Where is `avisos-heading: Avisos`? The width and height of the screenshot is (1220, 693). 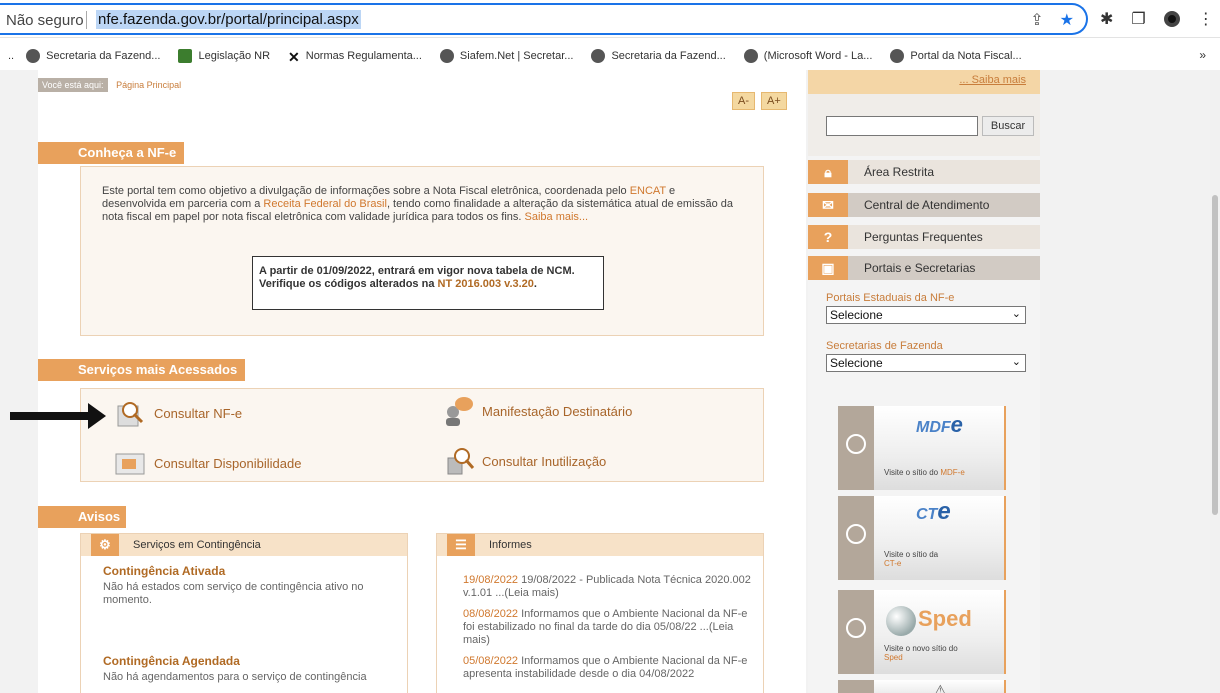 avisos-heading: Avisos is located at coordinates (82, 517).